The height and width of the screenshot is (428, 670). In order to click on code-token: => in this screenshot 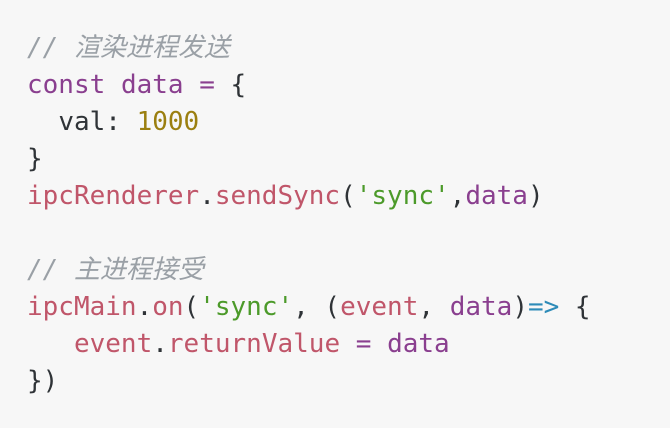, I will do `click(543, 307)`.